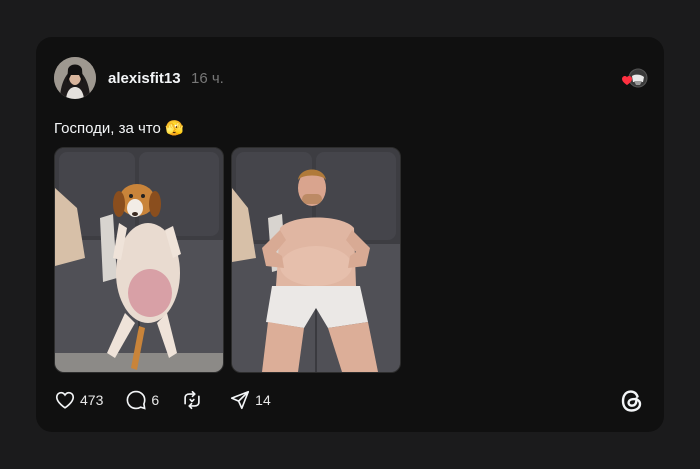  What do you see at coordinates (240, 400) in the screenshot?
I see `send-arrow-icon` at bounding box center [240, 400].